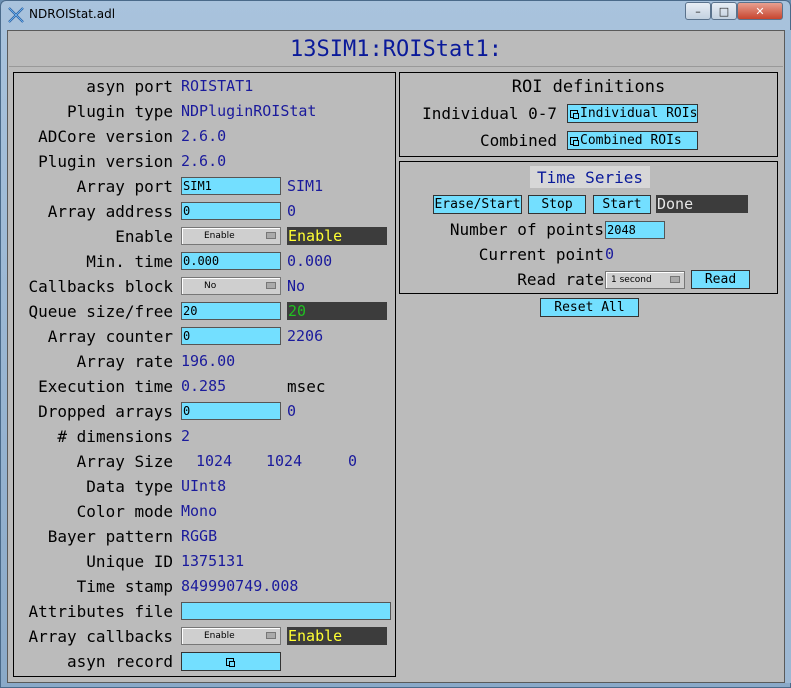 The height and width of the screenshot is (688, 791). What do you see at coordinates (101, 611) in the screenshot?
I see `attributes-file-label: Attributes file` at bounding box center [101, 611].